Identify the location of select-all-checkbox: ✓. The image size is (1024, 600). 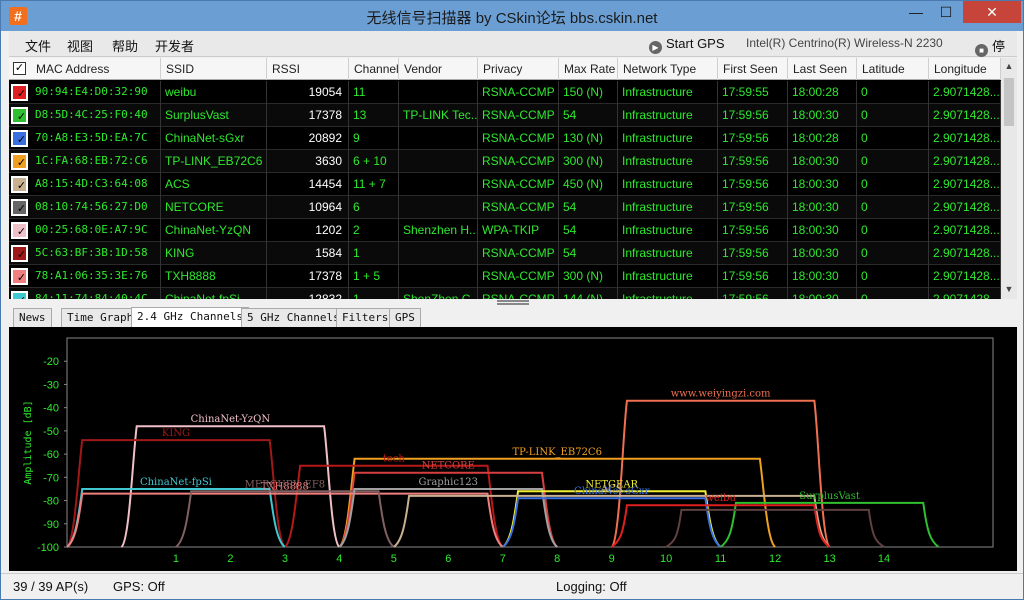
(19, 68).